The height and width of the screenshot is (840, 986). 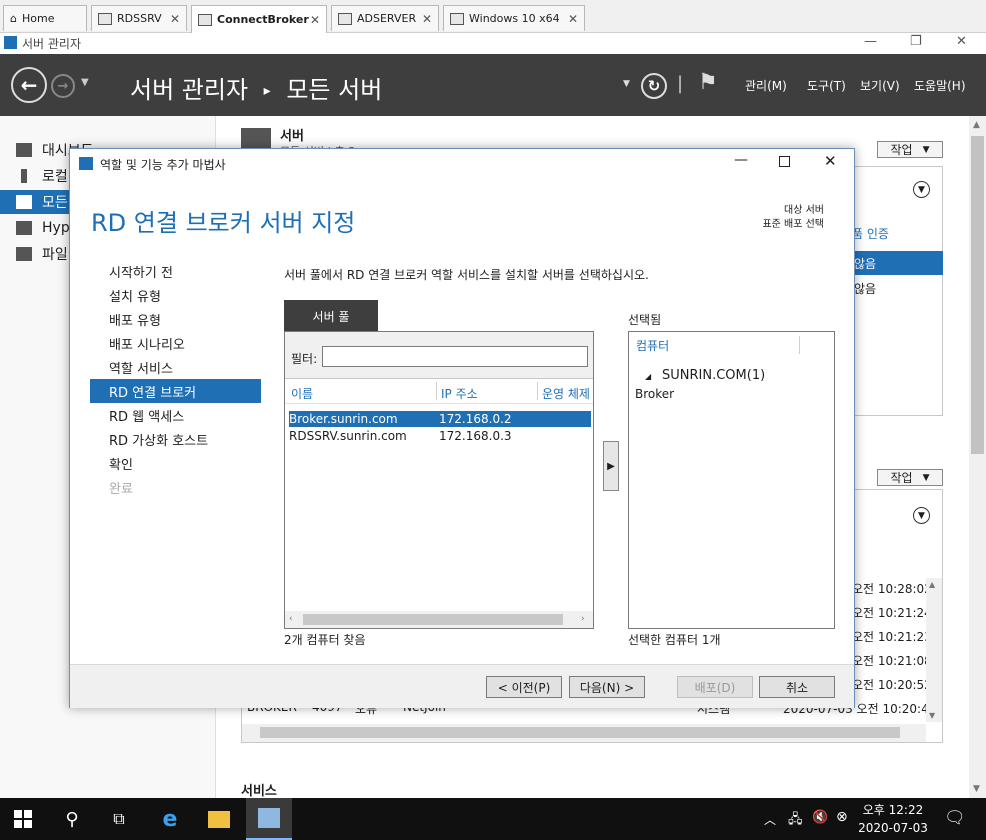 What do you see at coordinates (784, 161) in the screenshot?
I see `maximize-icon` at bounding box center [784, 161].